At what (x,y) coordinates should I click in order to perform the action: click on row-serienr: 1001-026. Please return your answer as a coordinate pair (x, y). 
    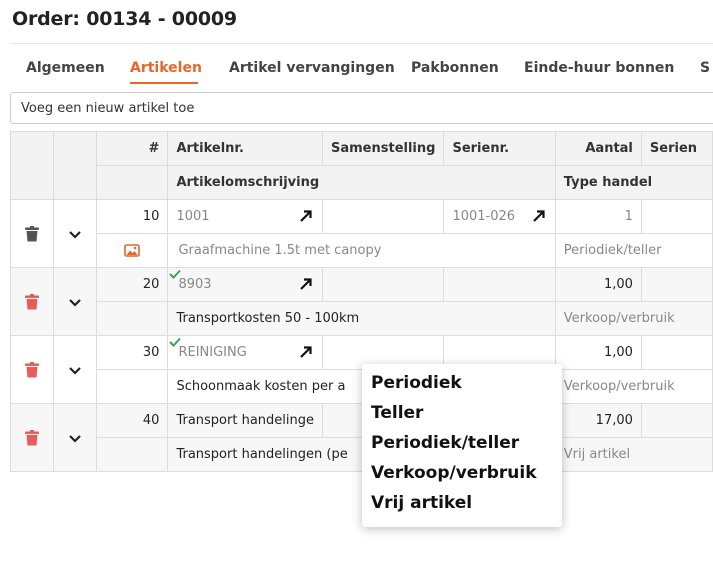
    Looking at the image, I should click on (499, 216).